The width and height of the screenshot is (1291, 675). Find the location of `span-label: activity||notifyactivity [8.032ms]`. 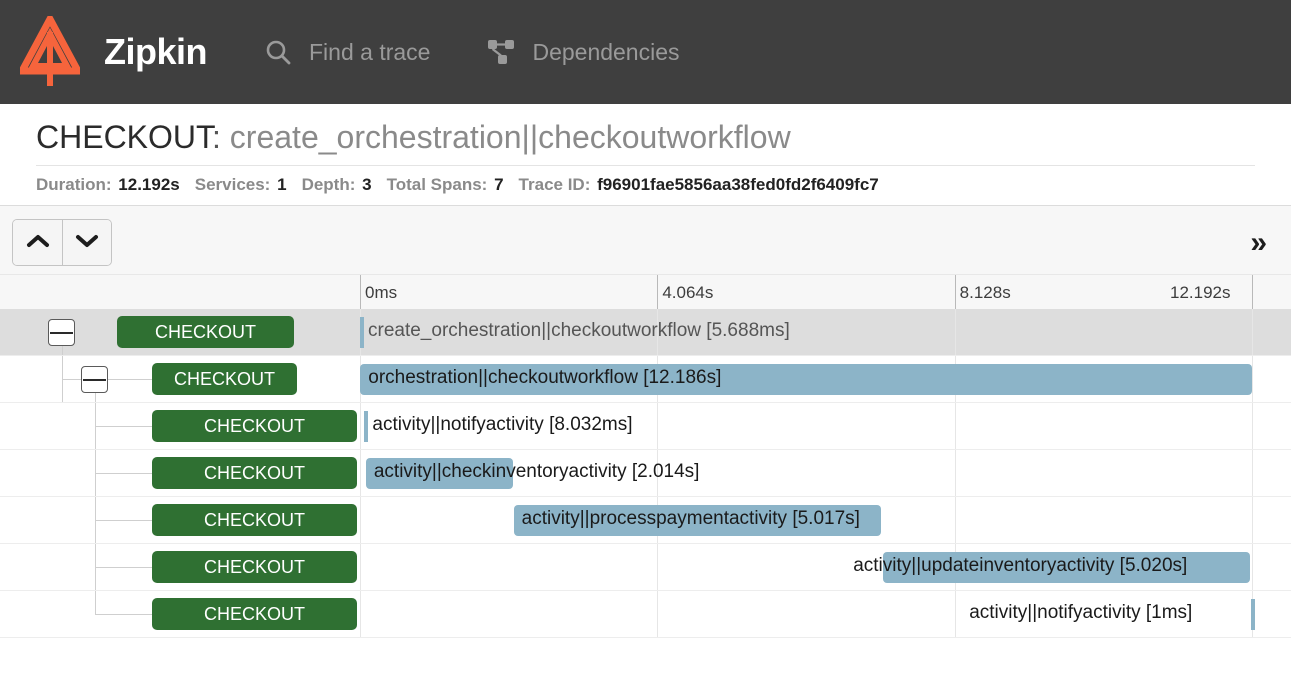

span-label: activity||notifyactivity [8.032ms] is located at coordinates (502, 425).